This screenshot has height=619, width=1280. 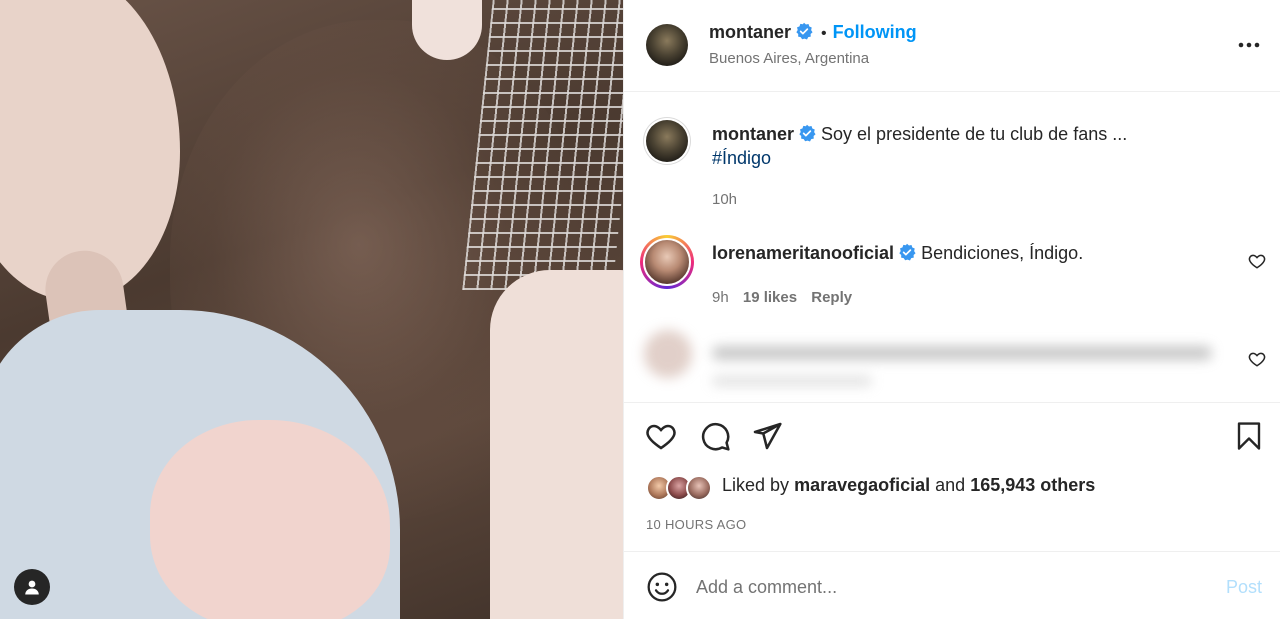 What do you see at coordinates (667, 262) in the screenshot?
I see `commenter-avatar` at bounding box center [667, 262].